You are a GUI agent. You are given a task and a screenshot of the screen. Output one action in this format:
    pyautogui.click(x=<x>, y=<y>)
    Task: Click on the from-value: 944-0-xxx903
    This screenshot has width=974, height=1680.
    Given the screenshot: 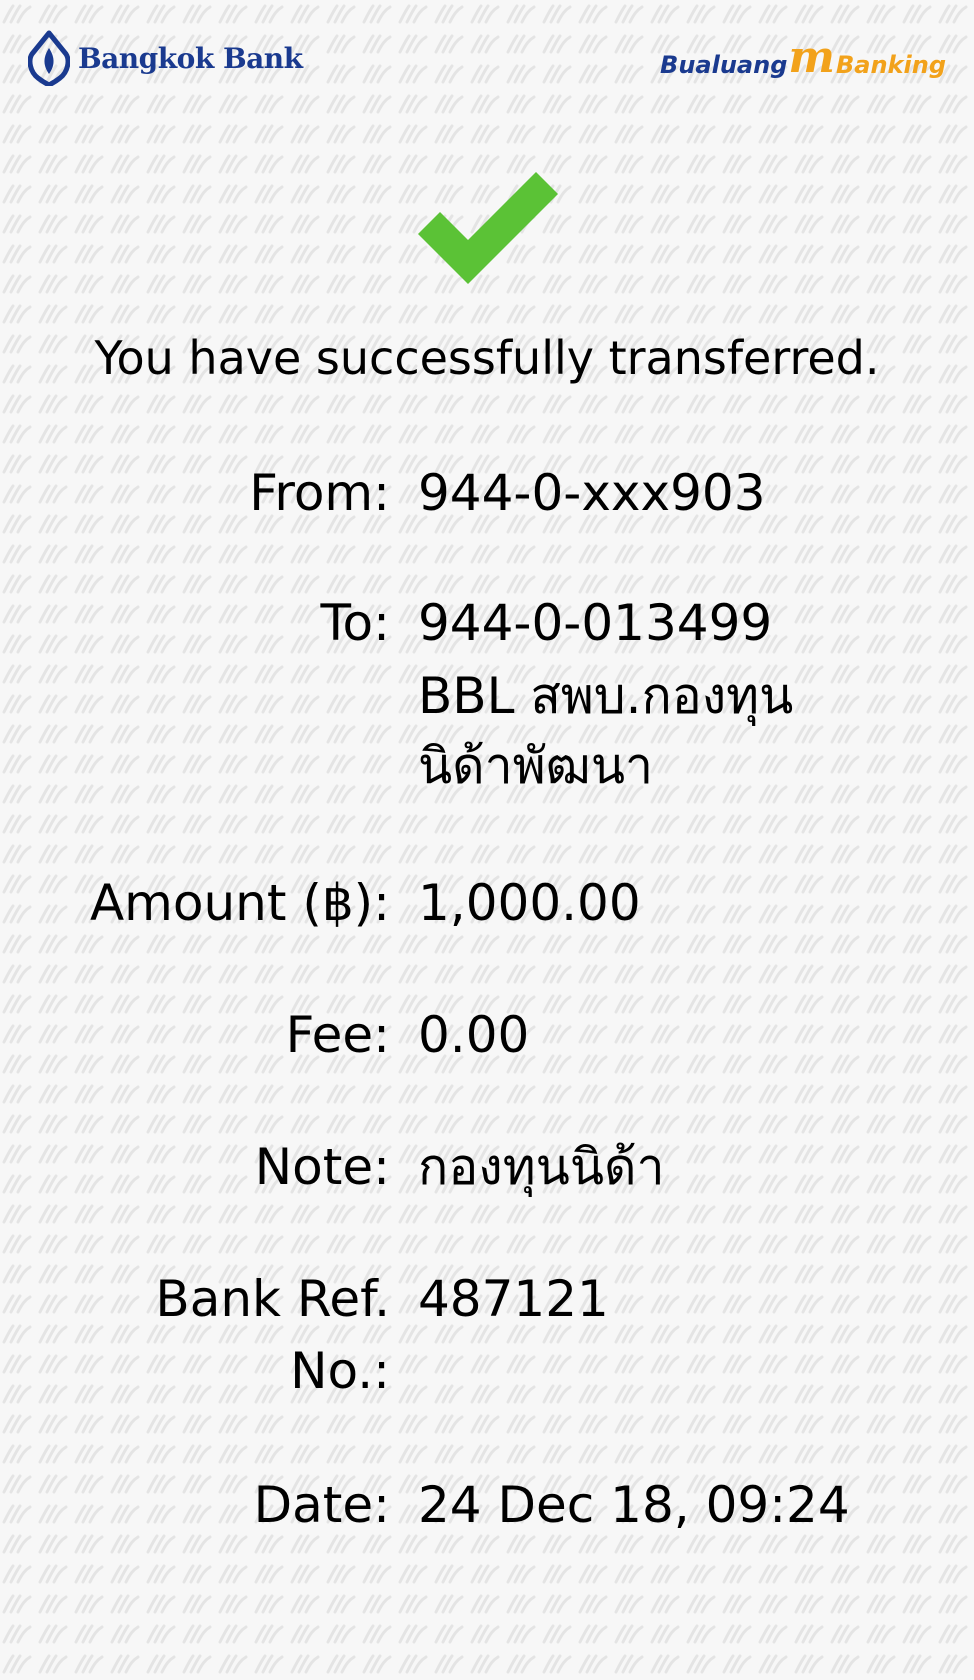 What is the action you would take?
    pyautogui.click(x=592, y=493)
    